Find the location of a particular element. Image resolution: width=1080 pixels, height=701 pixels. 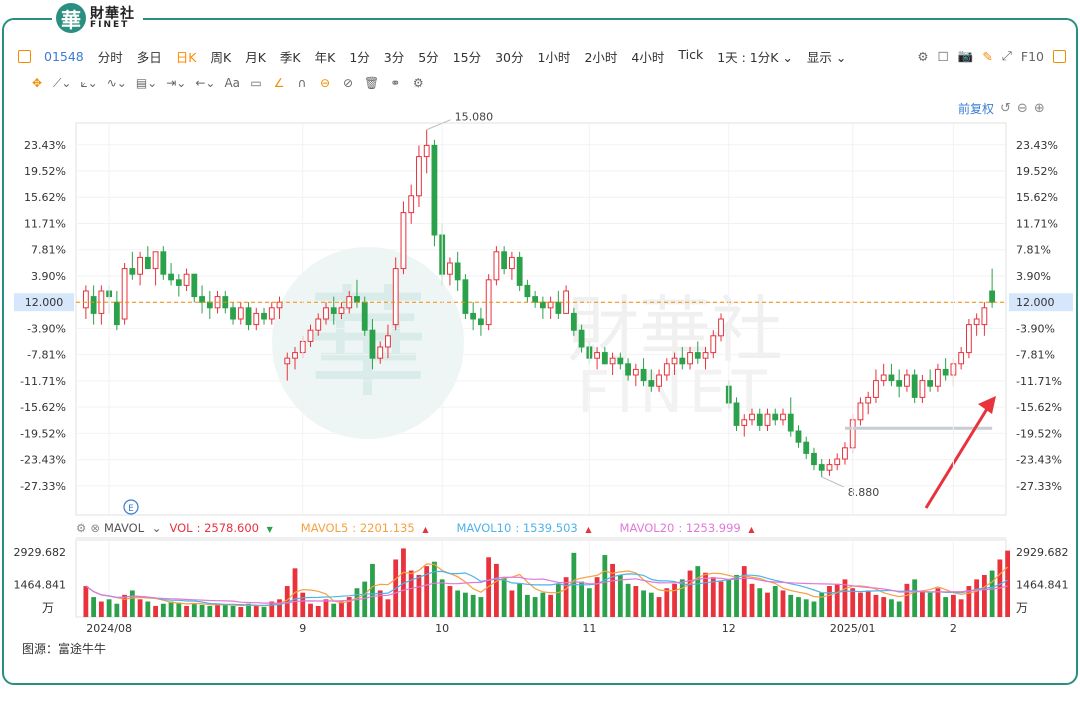

y-tick-left-0: 23.43% is located at coordinates (45, 145).